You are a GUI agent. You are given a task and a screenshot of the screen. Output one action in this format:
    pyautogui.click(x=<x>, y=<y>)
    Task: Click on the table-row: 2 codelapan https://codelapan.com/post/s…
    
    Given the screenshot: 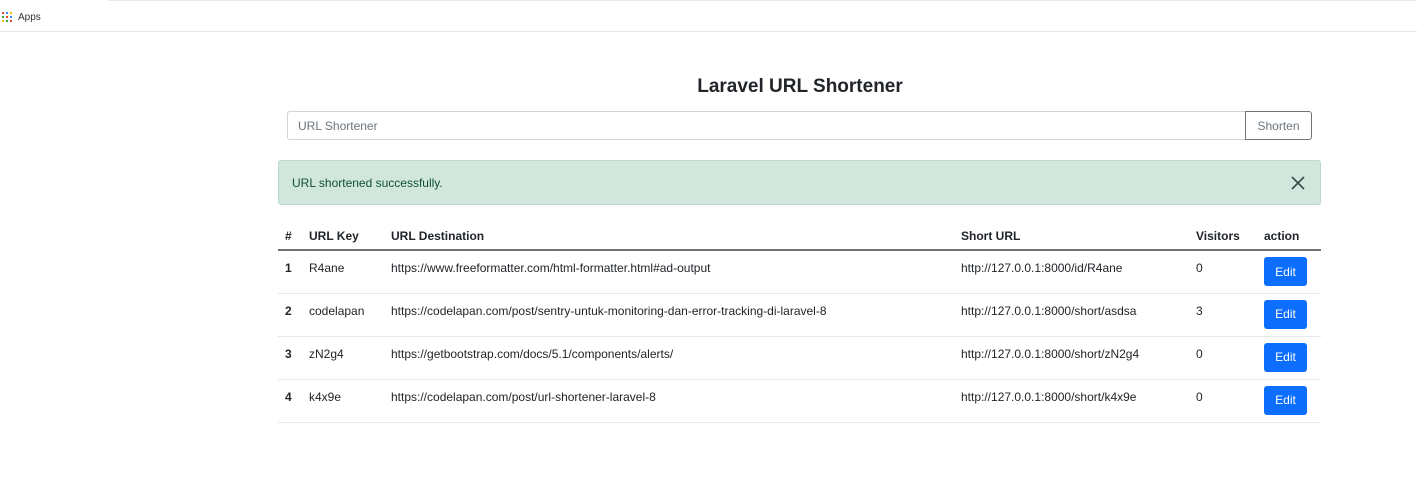 What is the action you would take?
    pyautogui.click(x=799, y=315)
    